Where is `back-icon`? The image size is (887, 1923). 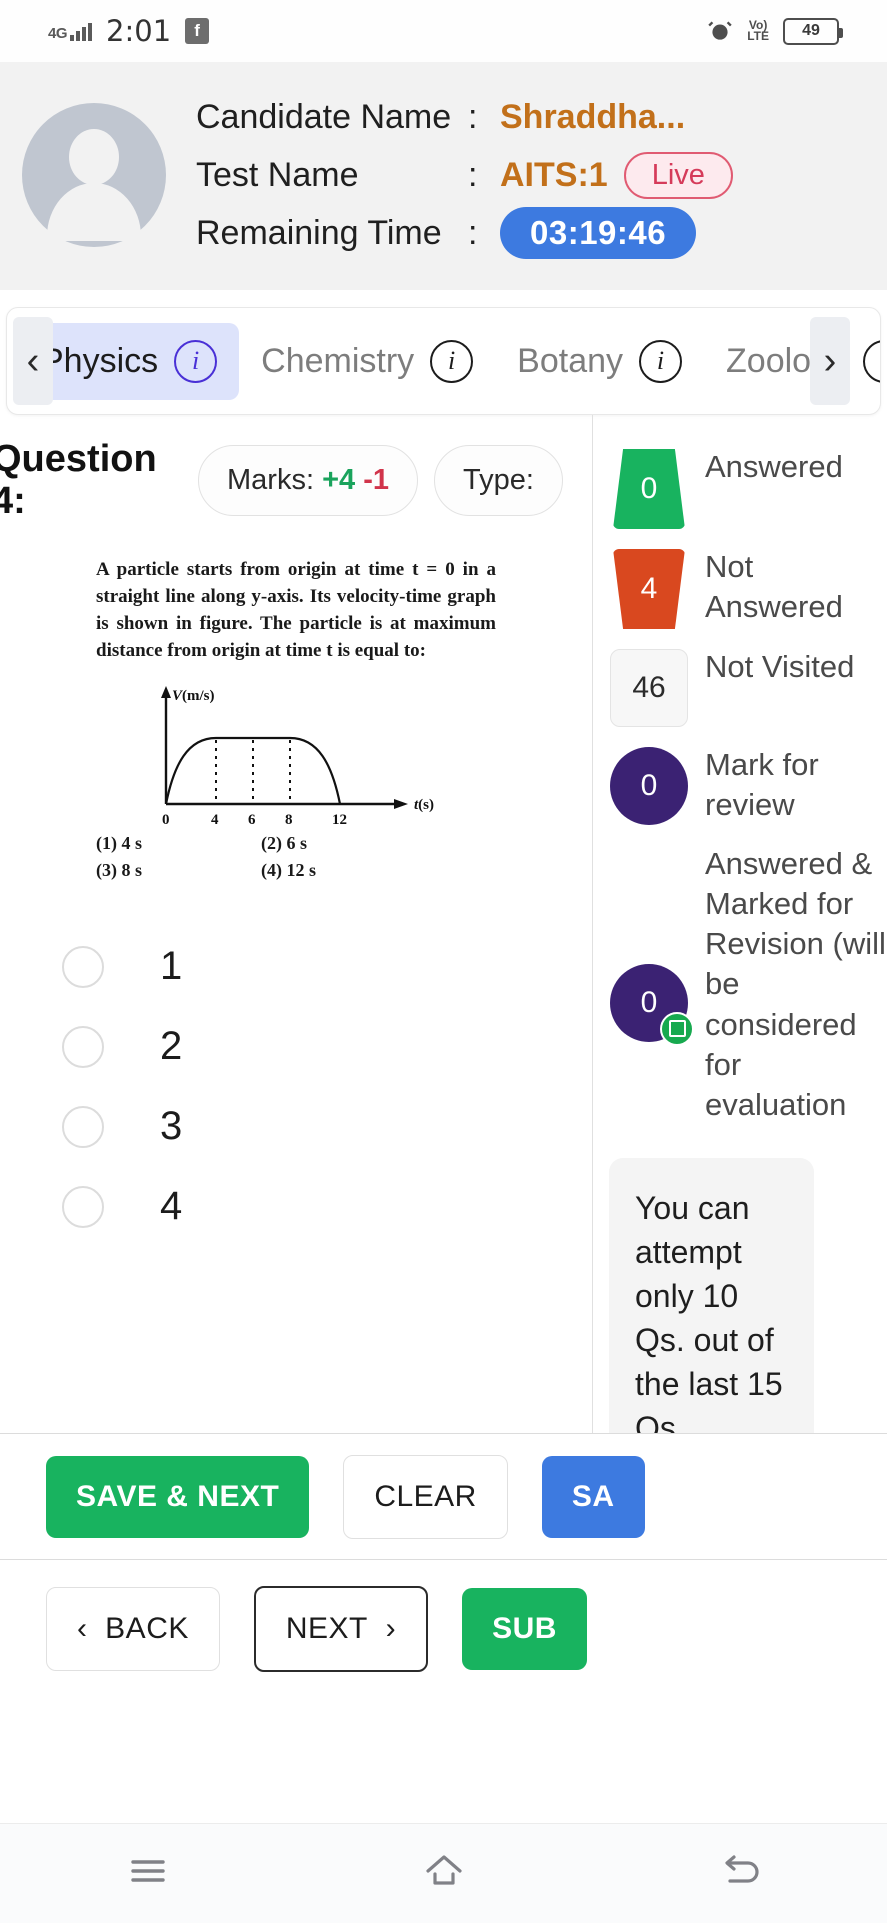
back-icon is located at coordinates (740, 1873).